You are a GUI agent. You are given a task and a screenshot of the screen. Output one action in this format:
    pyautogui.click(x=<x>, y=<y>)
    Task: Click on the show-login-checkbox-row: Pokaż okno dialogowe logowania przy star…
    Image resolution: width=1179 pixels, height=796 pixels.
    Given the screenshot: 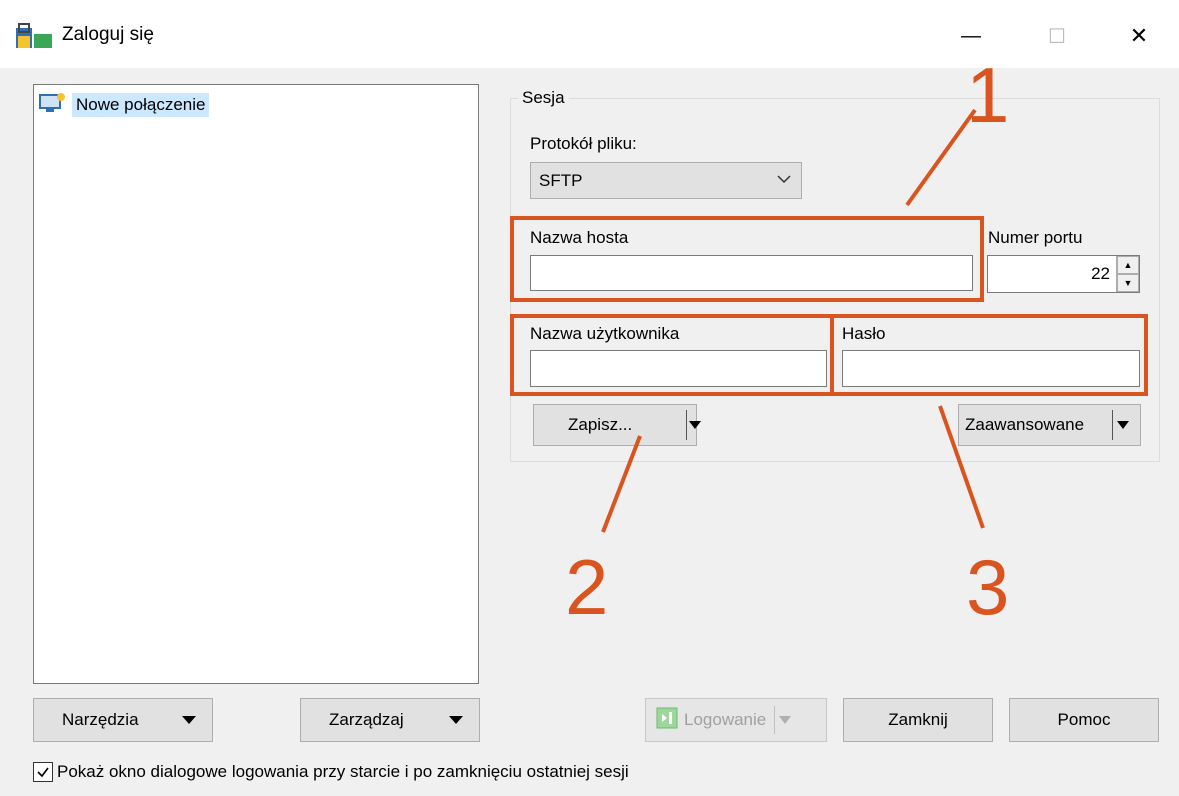 What is the action you would take?
    pyautogui.click(x=331, y=772)
    